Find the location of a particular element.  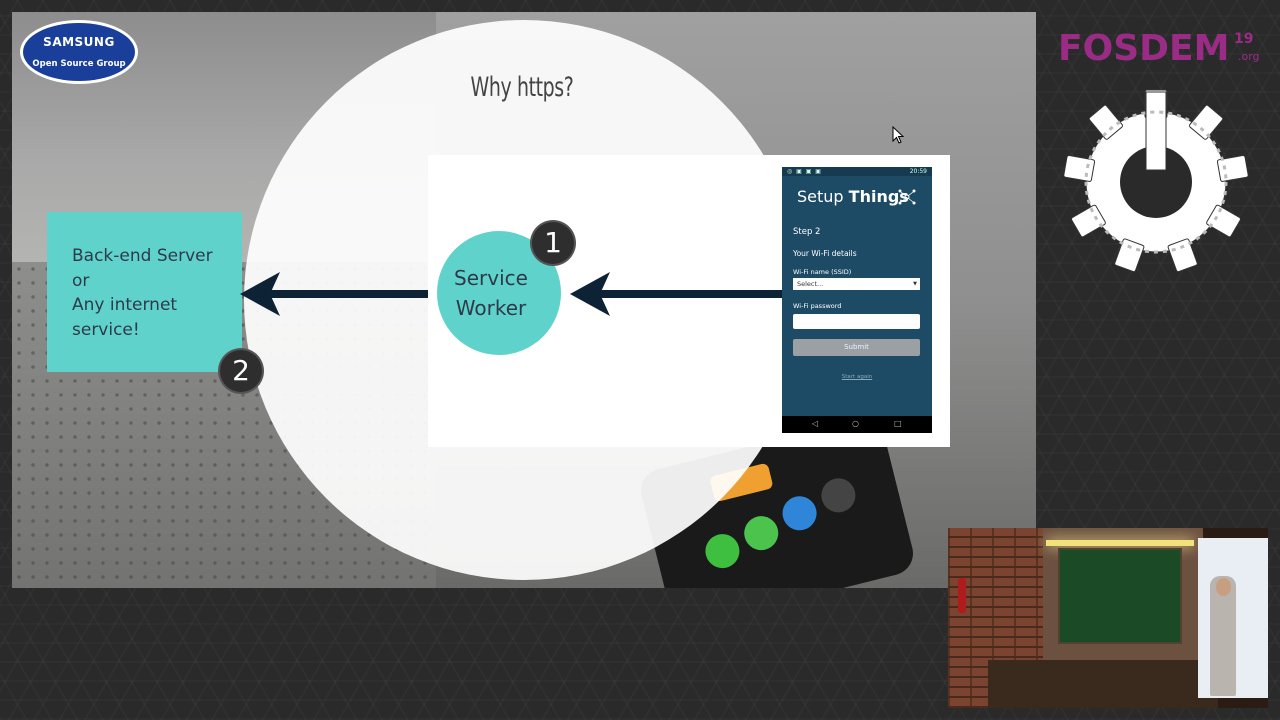

slide-title: Why https? is located at coordinates (522, 87).